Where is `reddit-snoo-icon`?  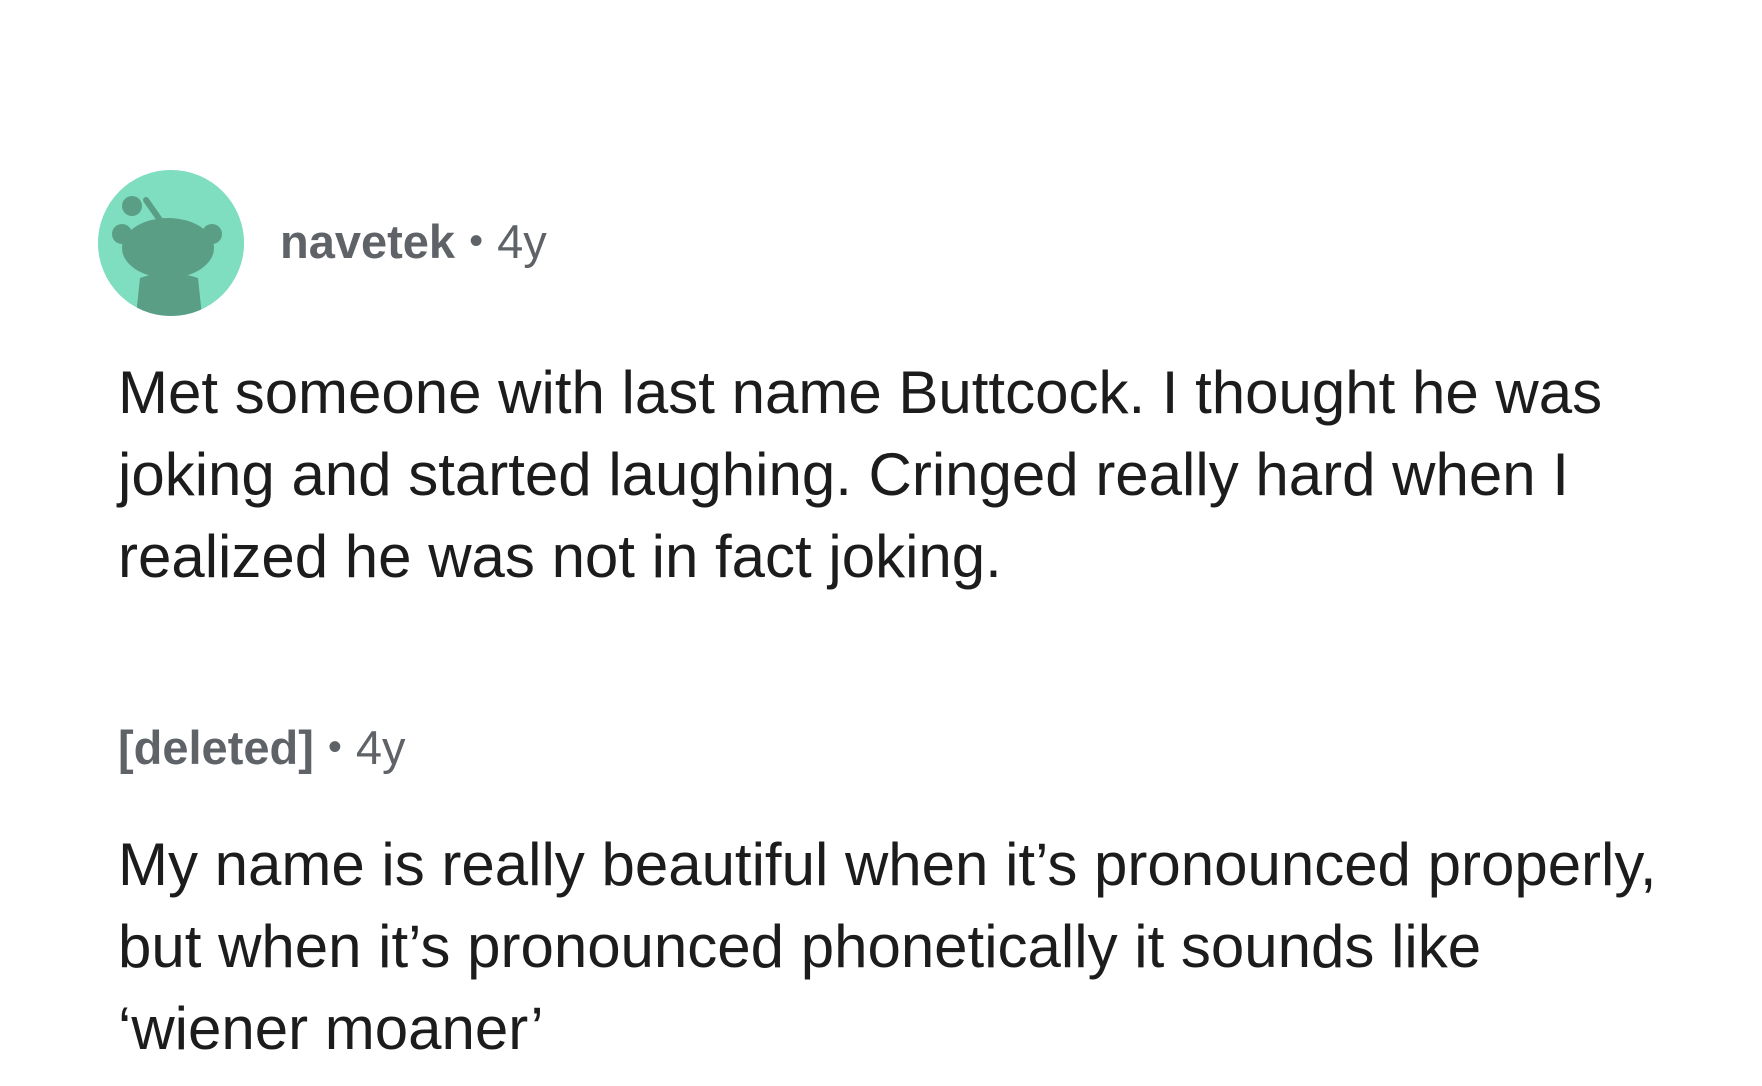 reddit-snoo-icon is located at coordinates (171, 243).